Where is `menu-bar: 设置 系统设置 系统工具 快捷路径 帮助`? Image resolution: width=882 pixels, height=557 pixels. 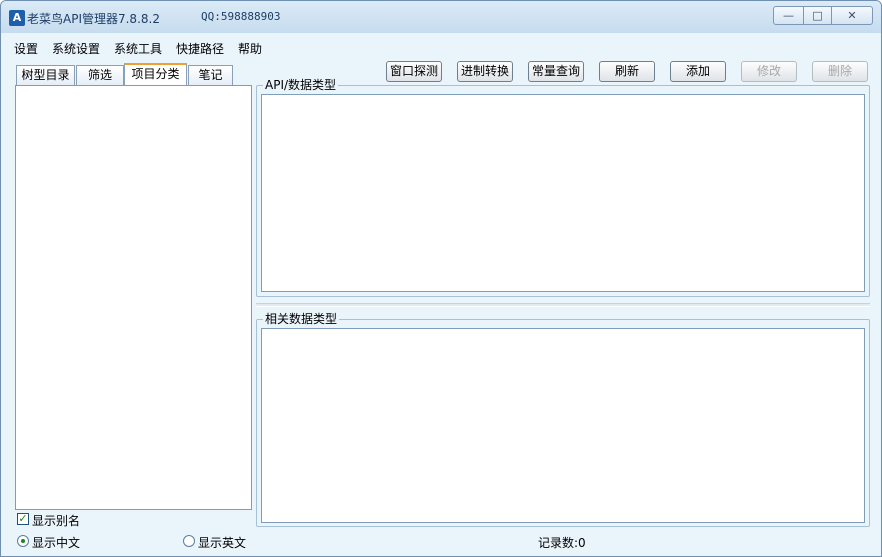
menu-bar: 设置 系统设置 系统工具 快捷路径 帮助 is located at coordinates (441, 47).